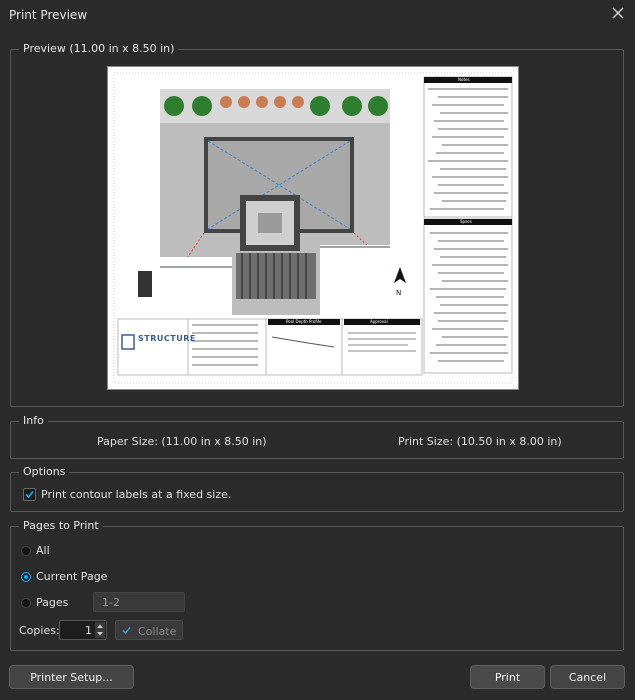  I want to click on radio-all, so click(26, 551).